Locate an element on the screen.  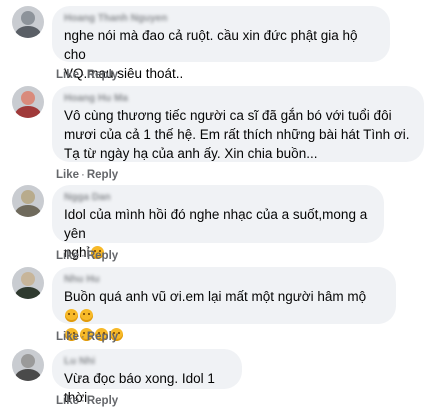
commenter-name: Nhu Hu is located at coordinates (224, 280).